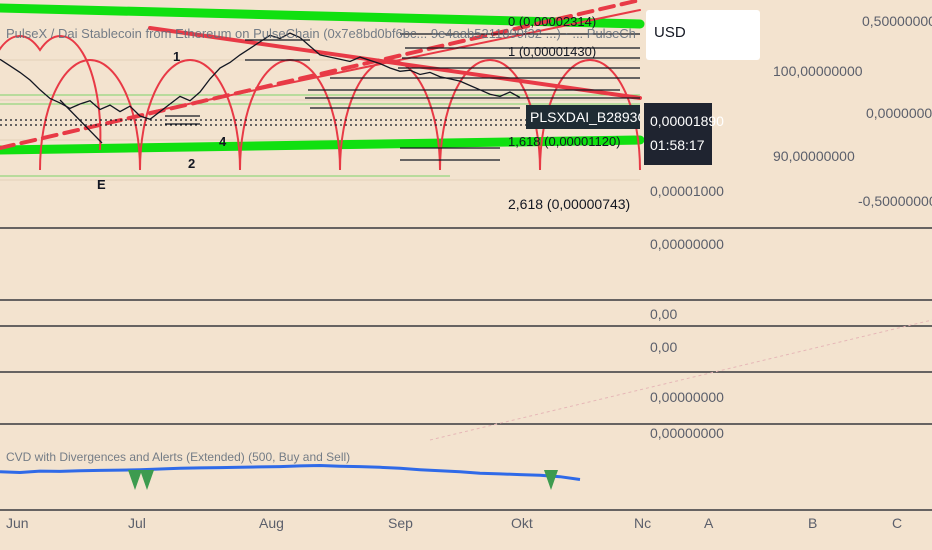  What do you see at coordinates (897, 21) in the screenshot?
I see `axis-label-0-5: 0,50000000` at bounding box center [897, 21].